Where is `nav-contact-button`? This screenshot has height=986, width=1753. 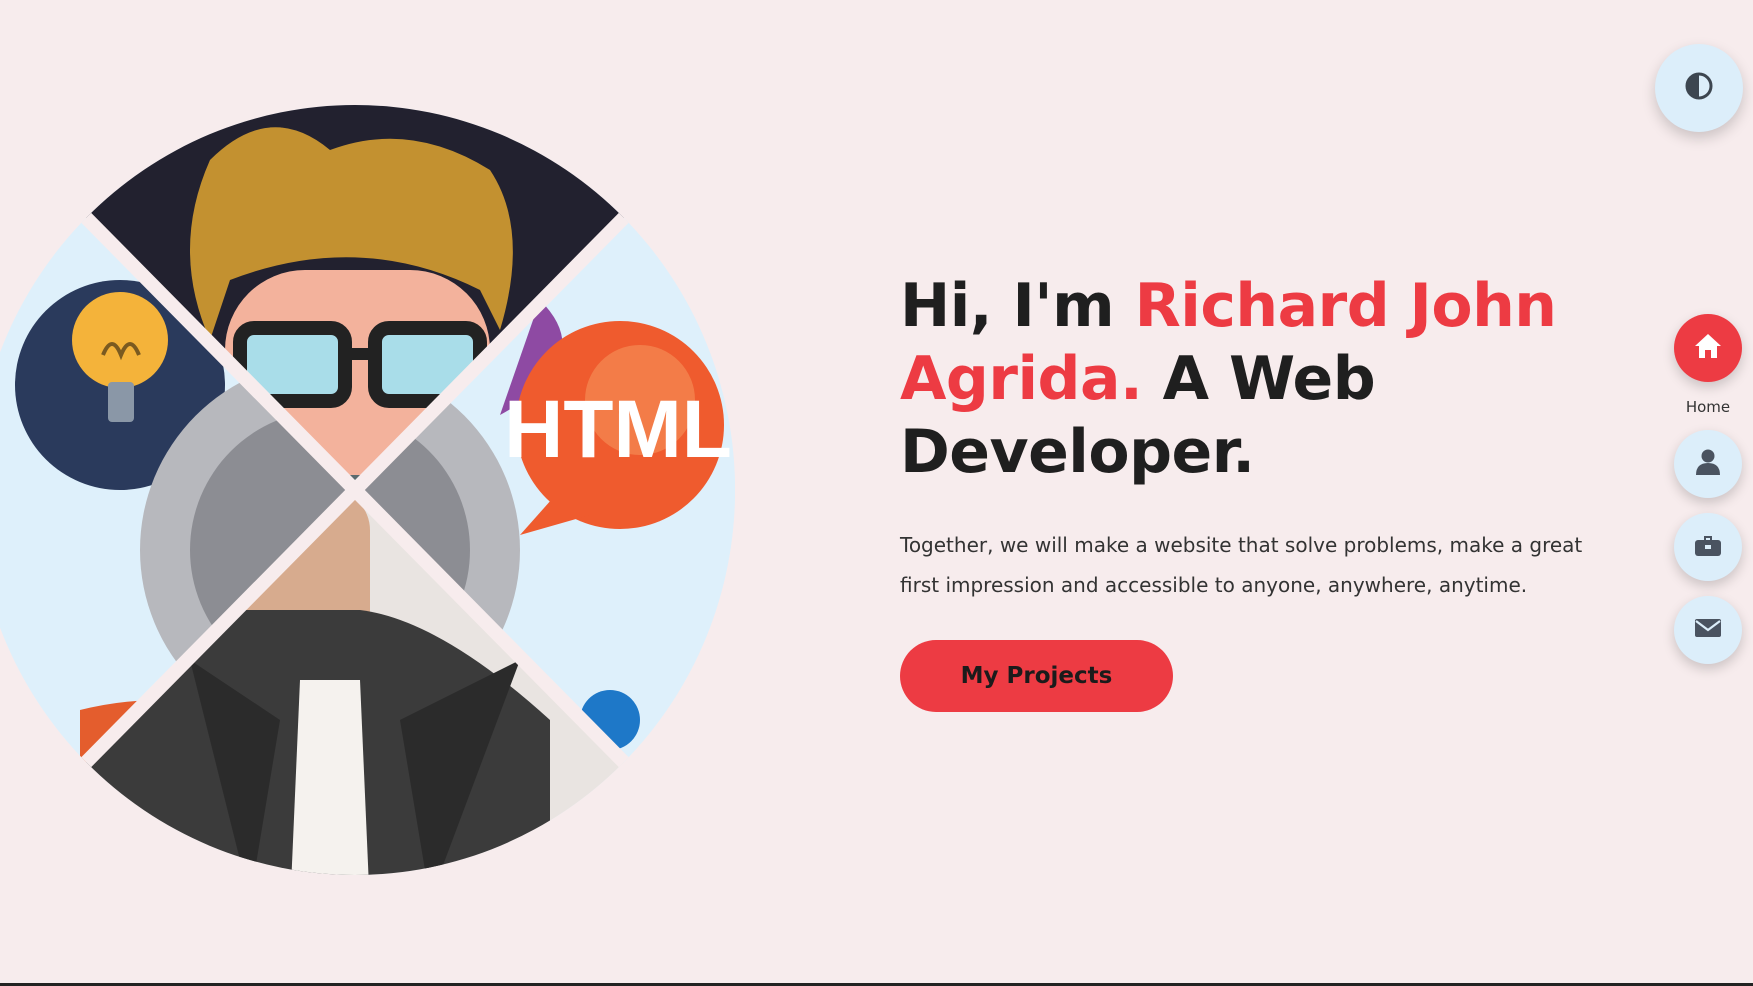
nav-contact-button is located at coordinates (1708, 630).